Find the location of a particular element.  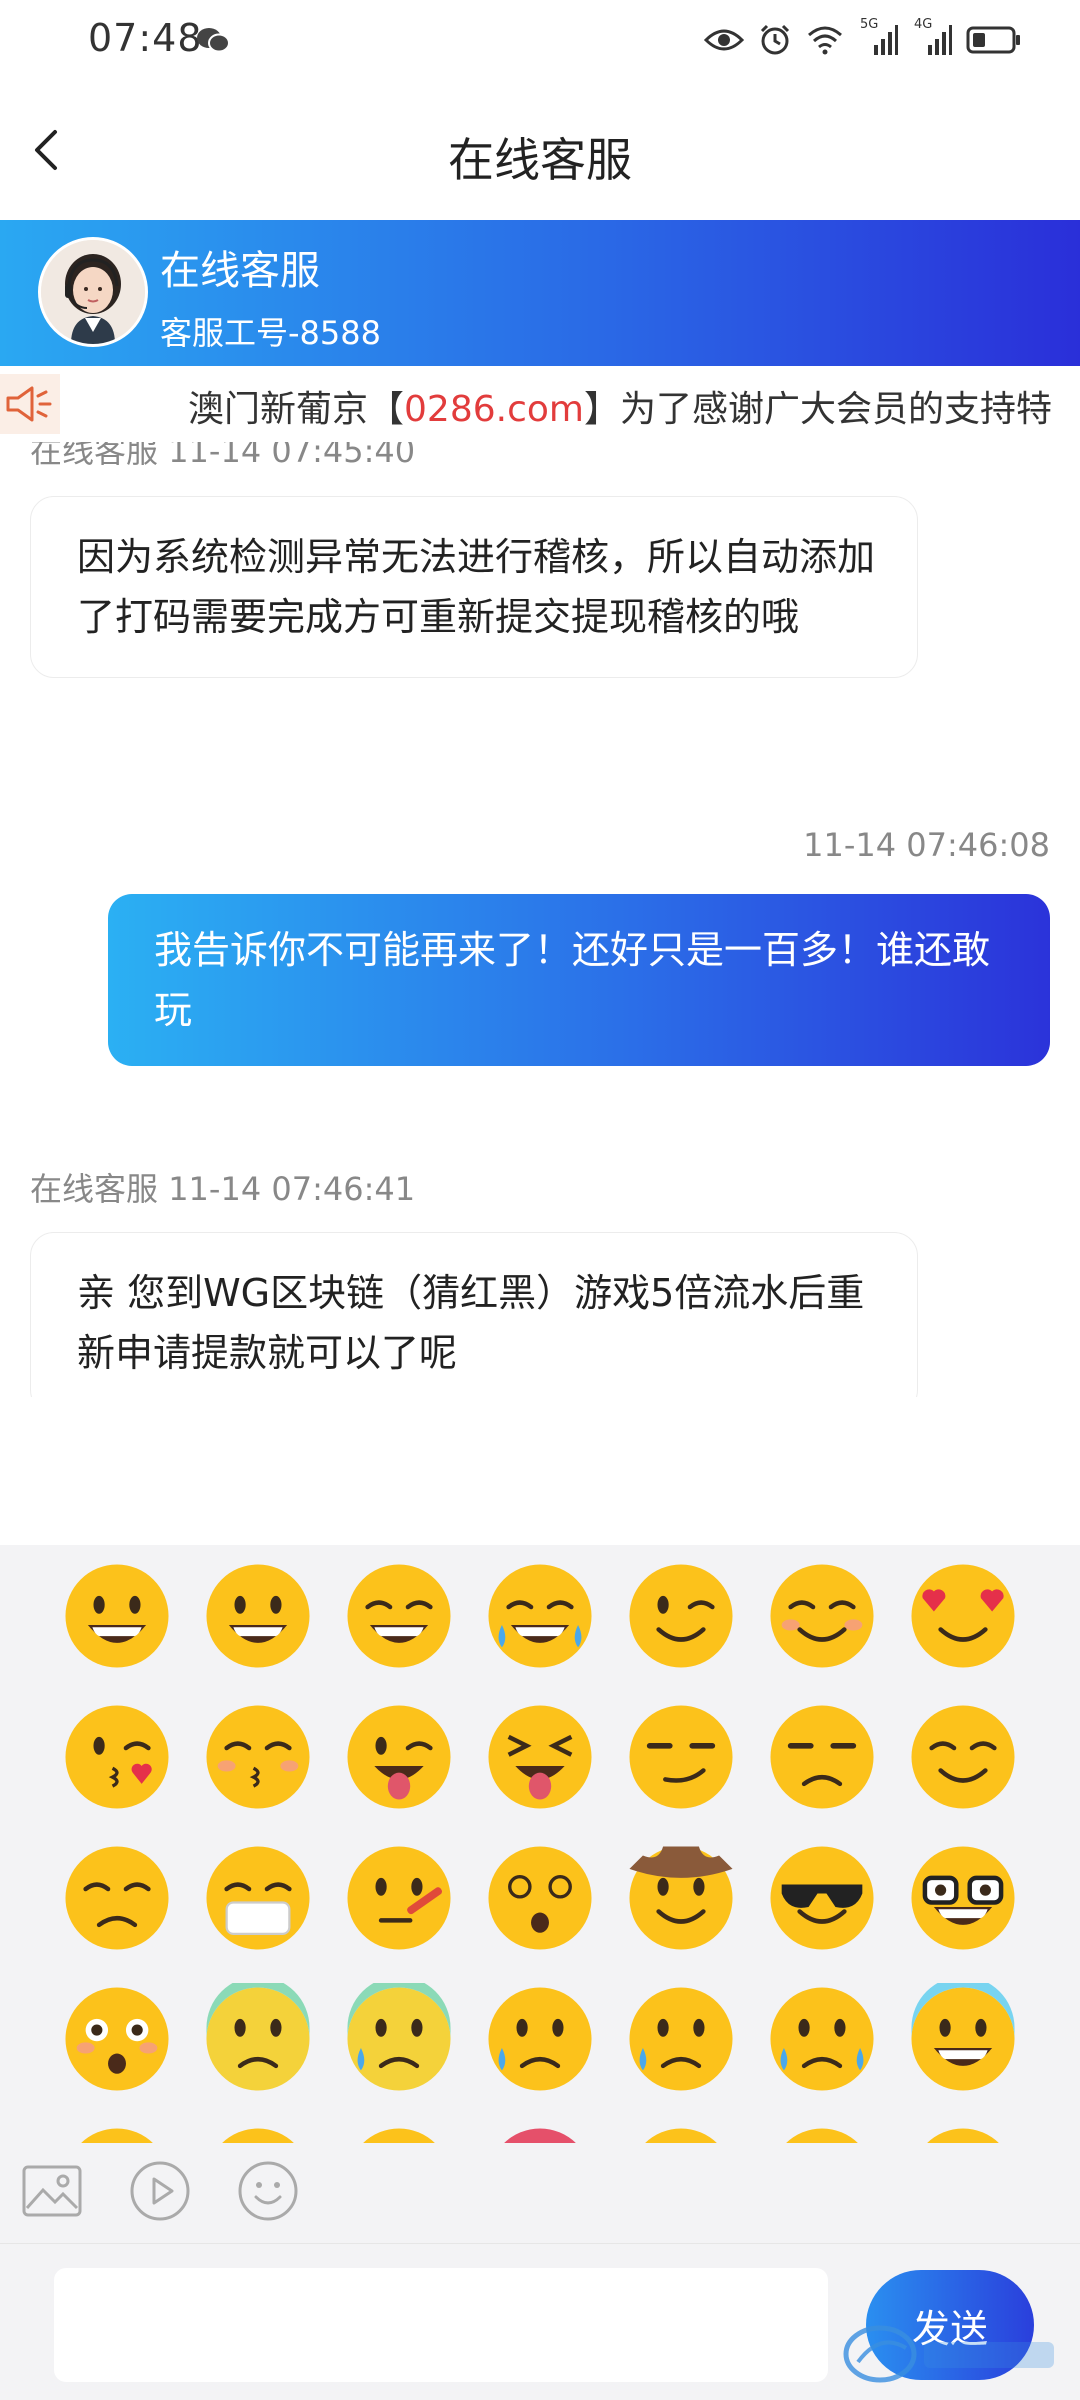

dizzy-face-icon is located at coordinates (539, 1897).